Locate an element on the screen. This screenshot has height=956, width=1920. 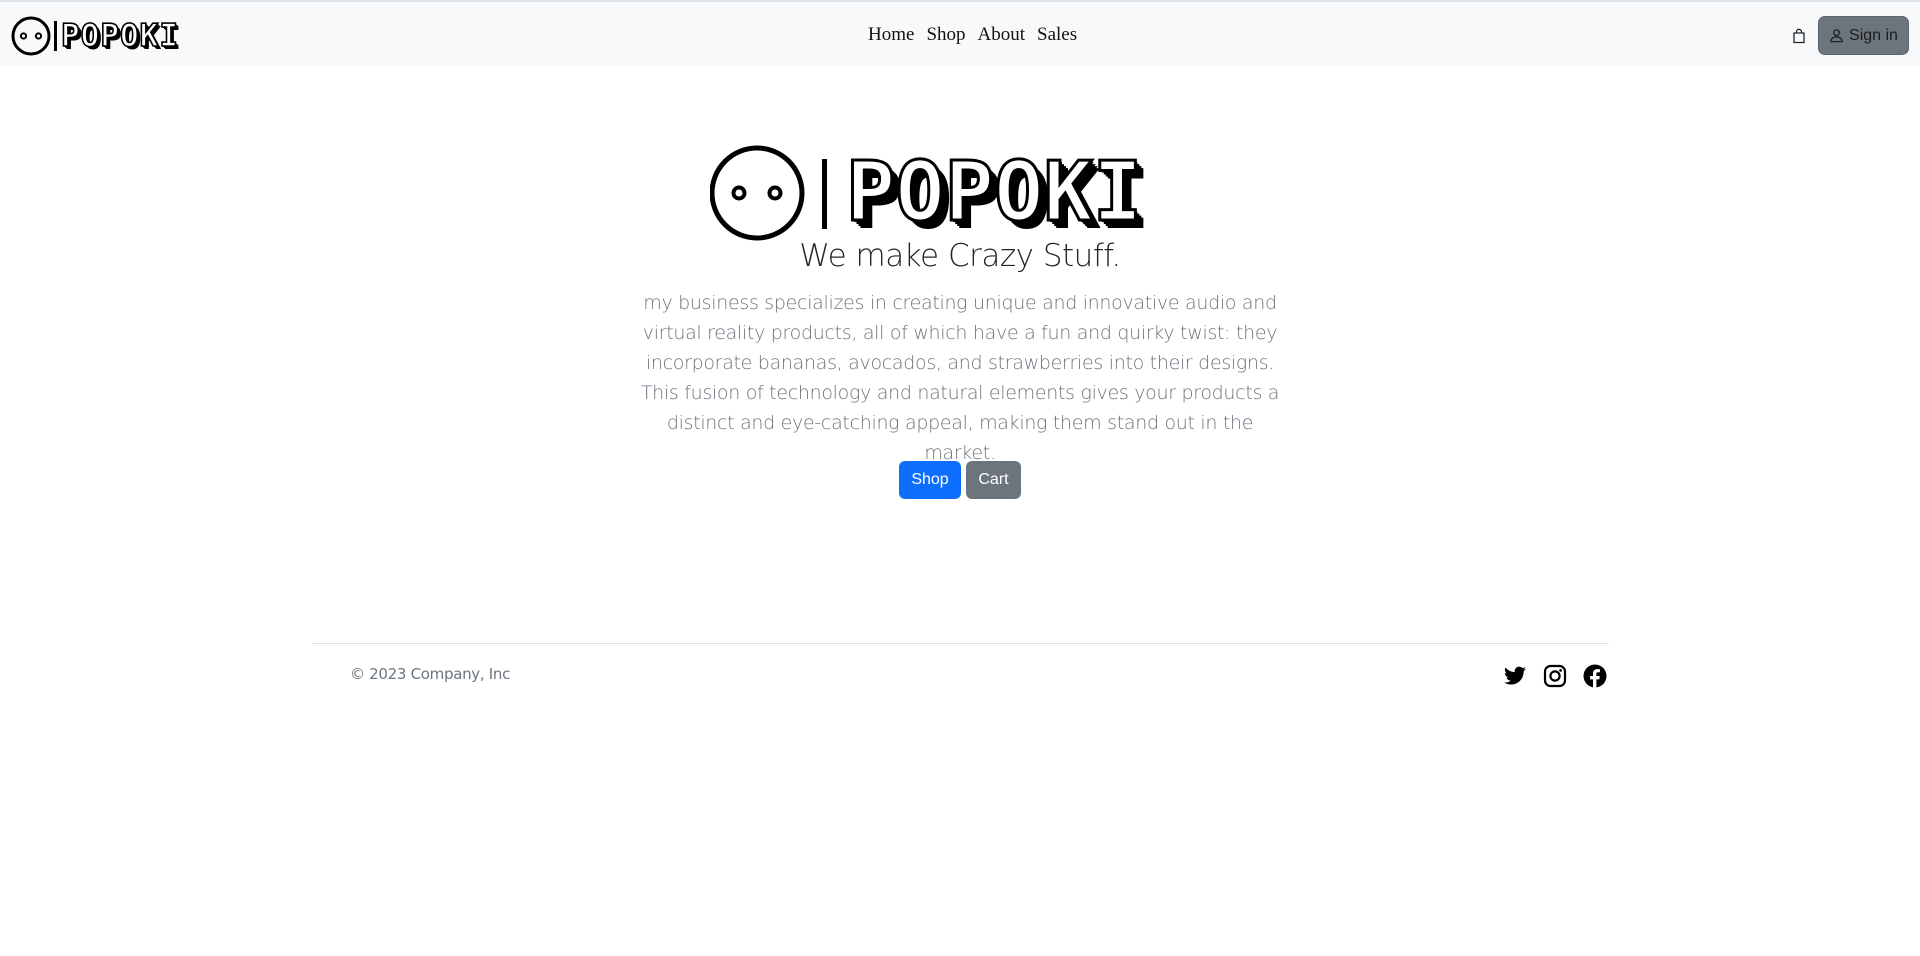
sign-in-label: Sign in is located at coordinates (1873, 35).